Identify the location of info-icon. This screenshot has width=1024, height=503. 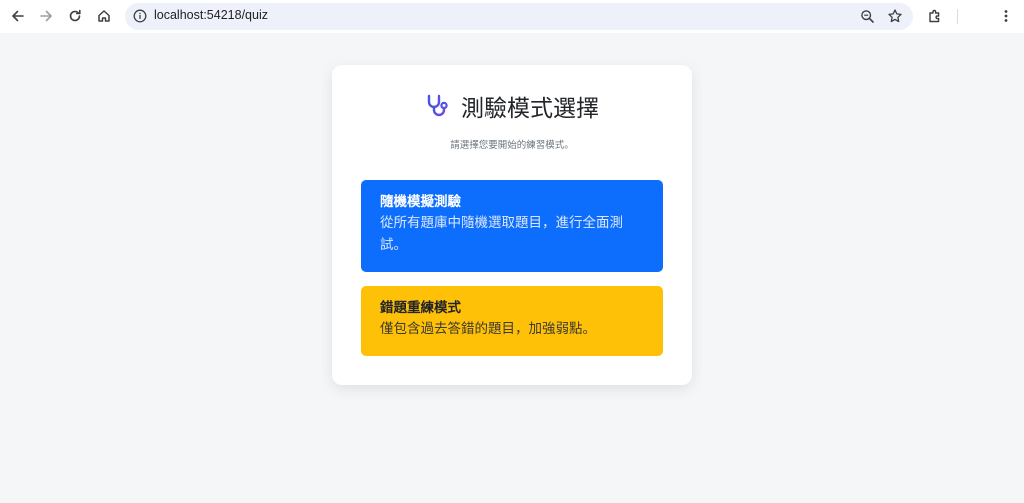
(140, 16).